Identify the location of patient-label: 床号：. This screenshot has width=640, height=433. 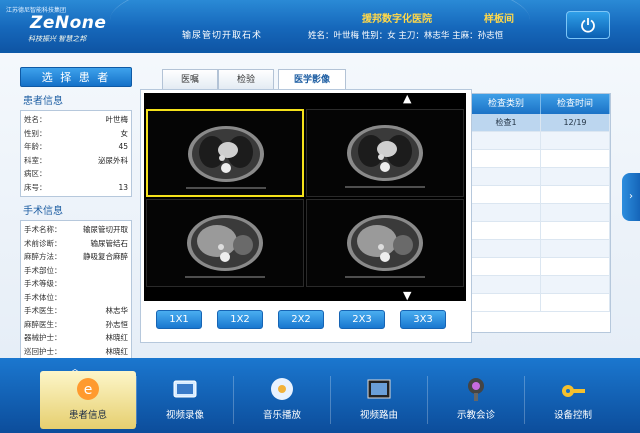
(35, 187).